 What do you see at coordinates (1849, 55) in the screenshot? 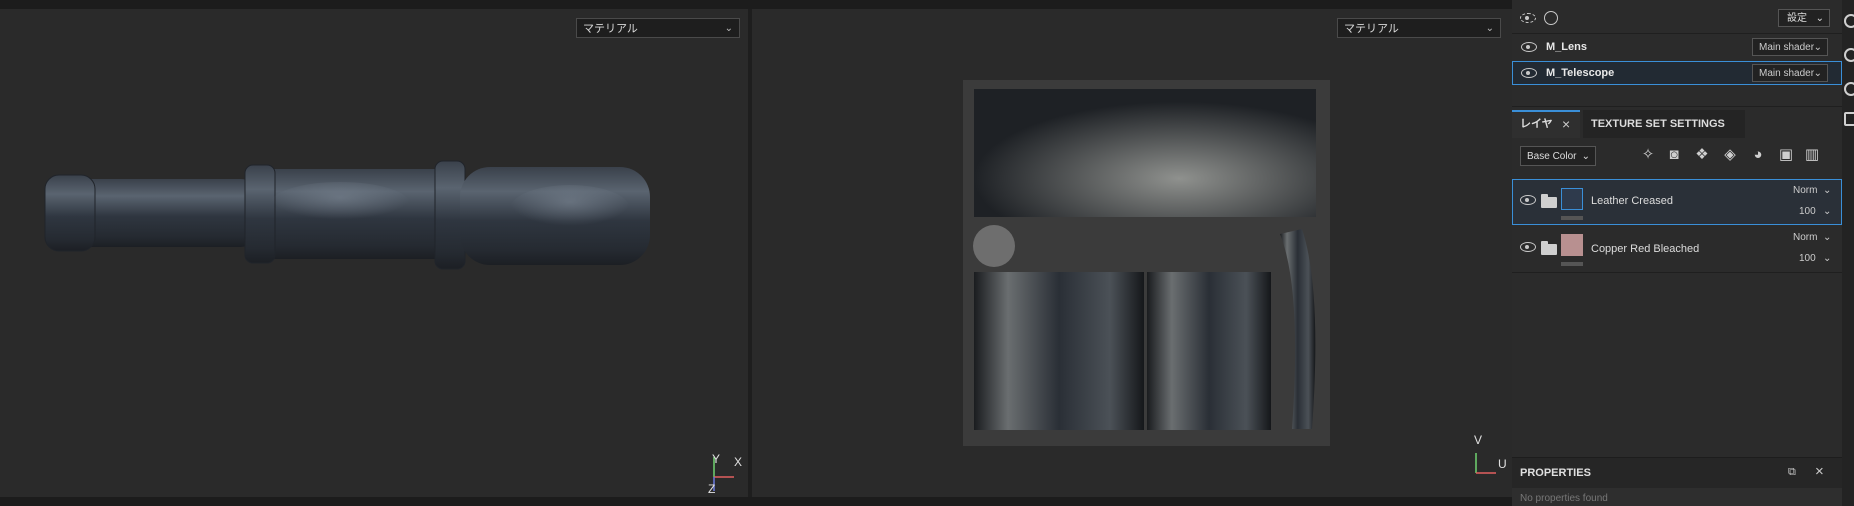
I see `display-settings-icon` at bounding box center [1849, 55].